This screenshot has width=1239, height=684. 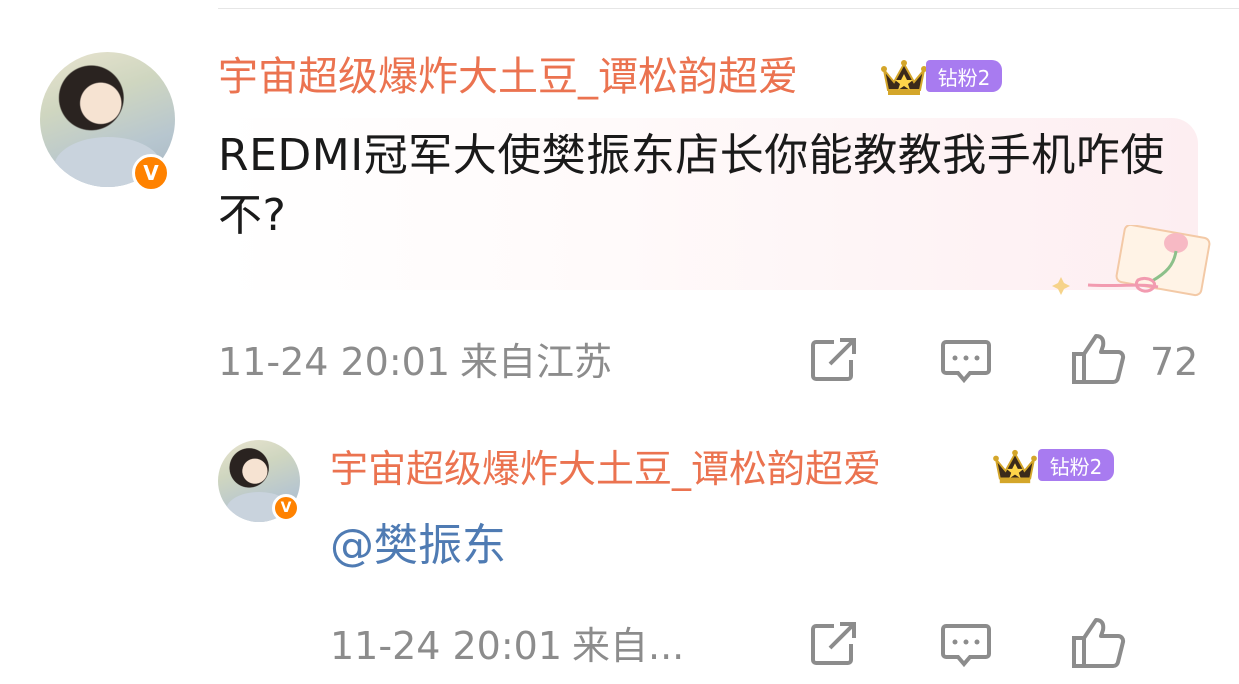 What do you see at coordinates (446, 646) in the screenshot?
I see `reply-date: 11-24 20:01` at bounding box center [446, 646].